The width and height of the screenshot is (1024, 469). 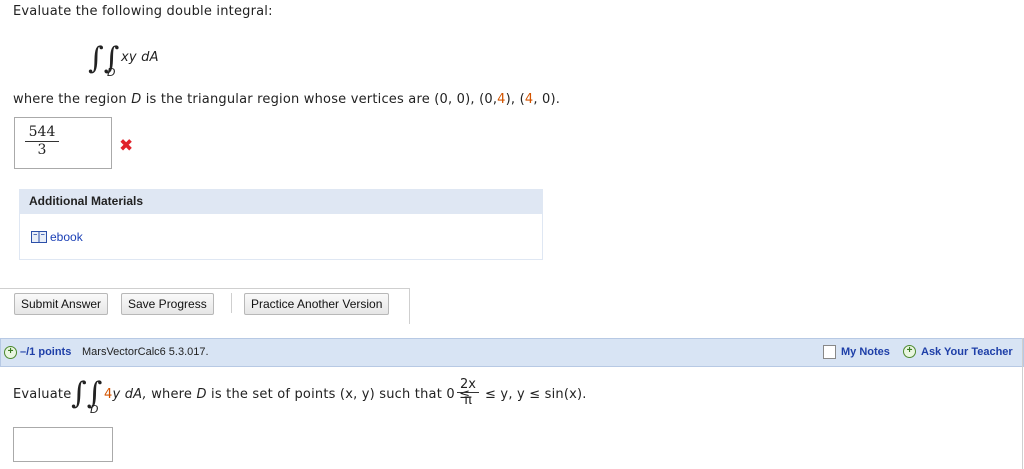 What do you see at coordinates (281, 237) in the screenshot?
I see `additional-materials-panel: ebook` at bounding box center [281, 237].